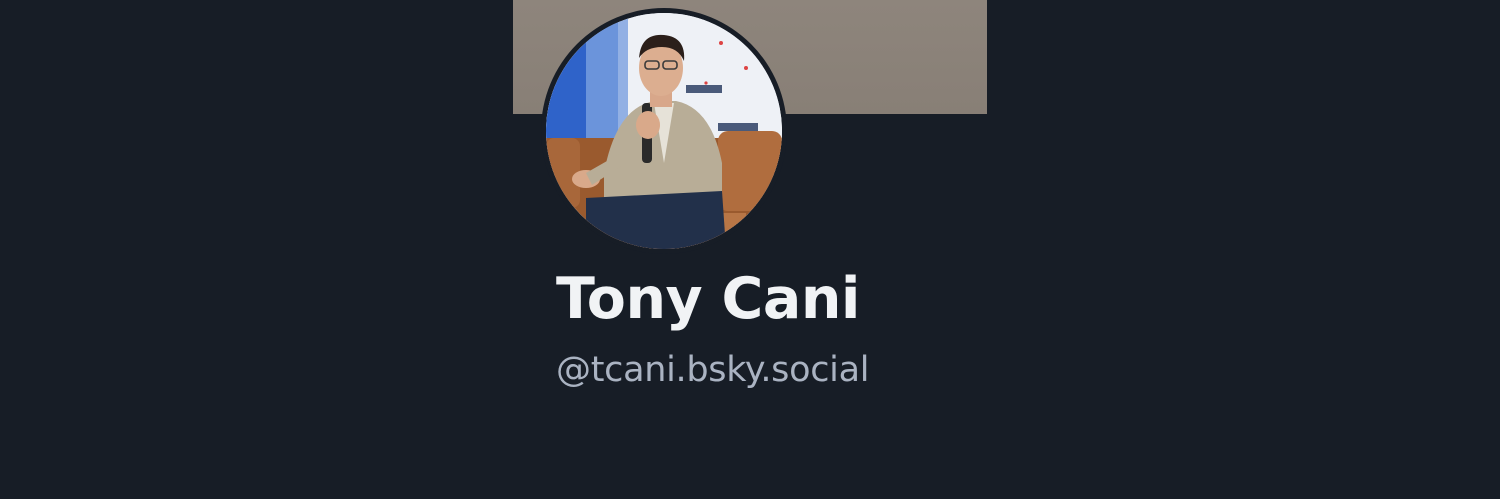 This screenshot has width=1500, height=499. I want to click on avatar-photo, so click(664, 131).